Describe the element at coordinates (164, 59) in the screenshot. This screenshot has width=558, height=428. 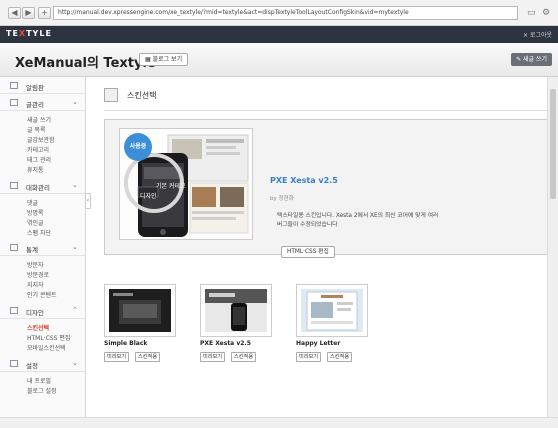
I see `view-blog-button: ▦ 블로그 보기` at that location.